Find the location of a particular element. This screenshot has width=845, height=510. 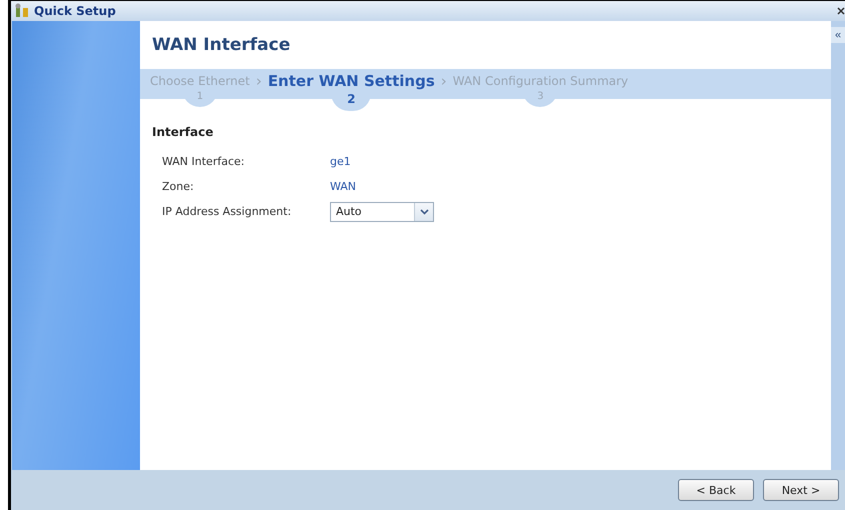

field-label: IP Address Assignment: is located at coordinates (227, 211).